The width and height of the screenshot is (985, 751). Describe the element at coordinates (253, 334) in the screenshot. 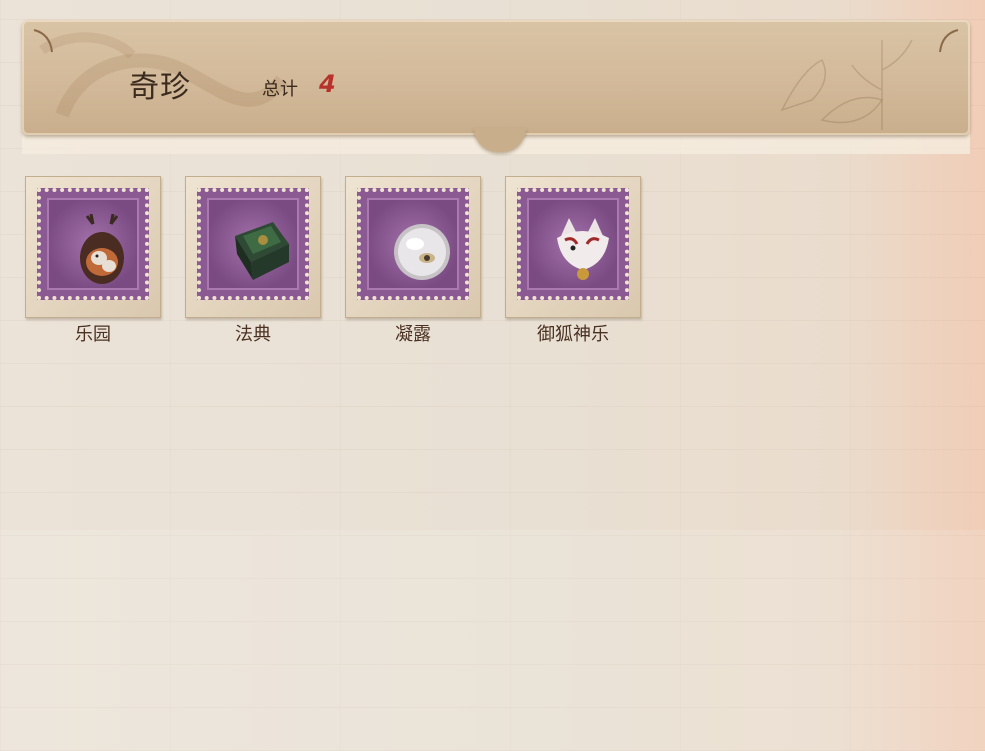

I see `item-name: 法典` at that location.